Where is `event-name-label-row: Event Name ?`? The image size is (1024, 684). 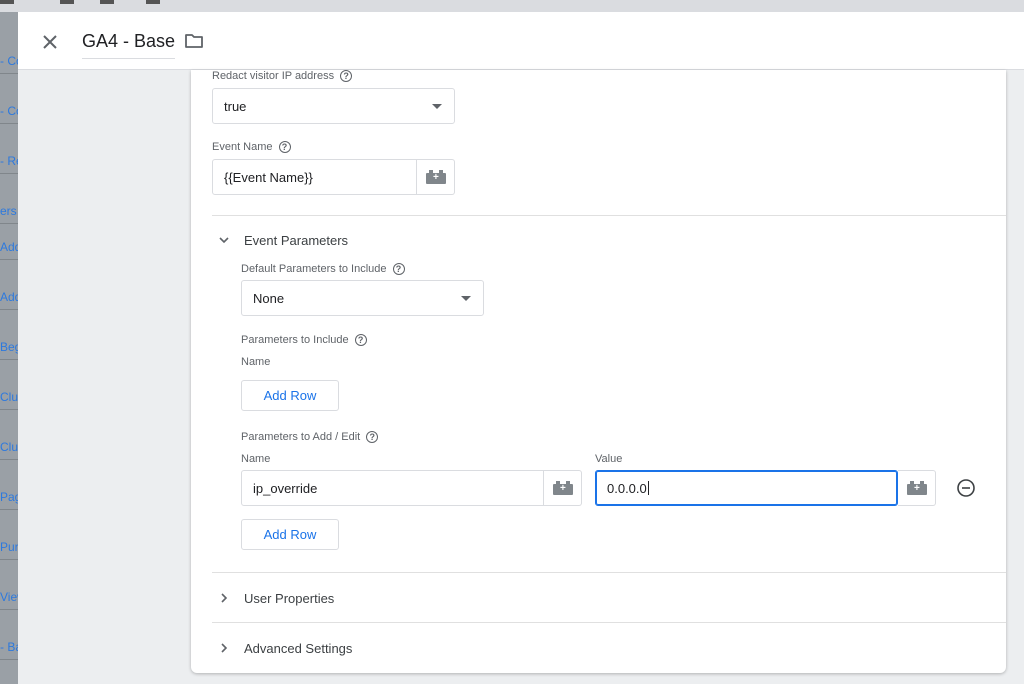
event-name-label-row: Event Name ? is located at coordinates (251, 147).